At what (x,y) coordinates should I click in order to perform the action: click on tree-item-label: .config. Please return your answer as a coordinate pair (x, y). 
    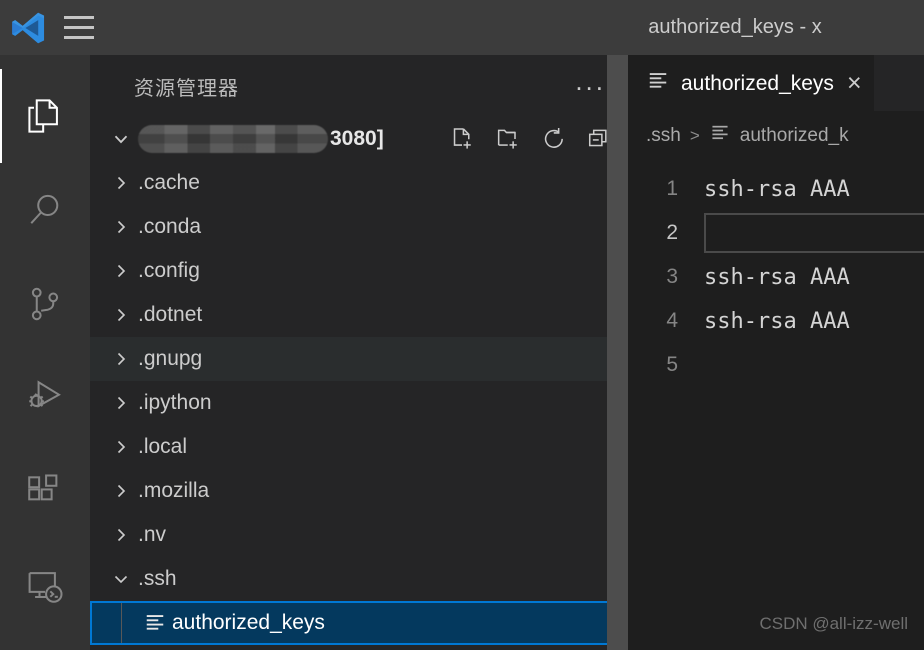
    Looking at the image, I should click on (169, 270).